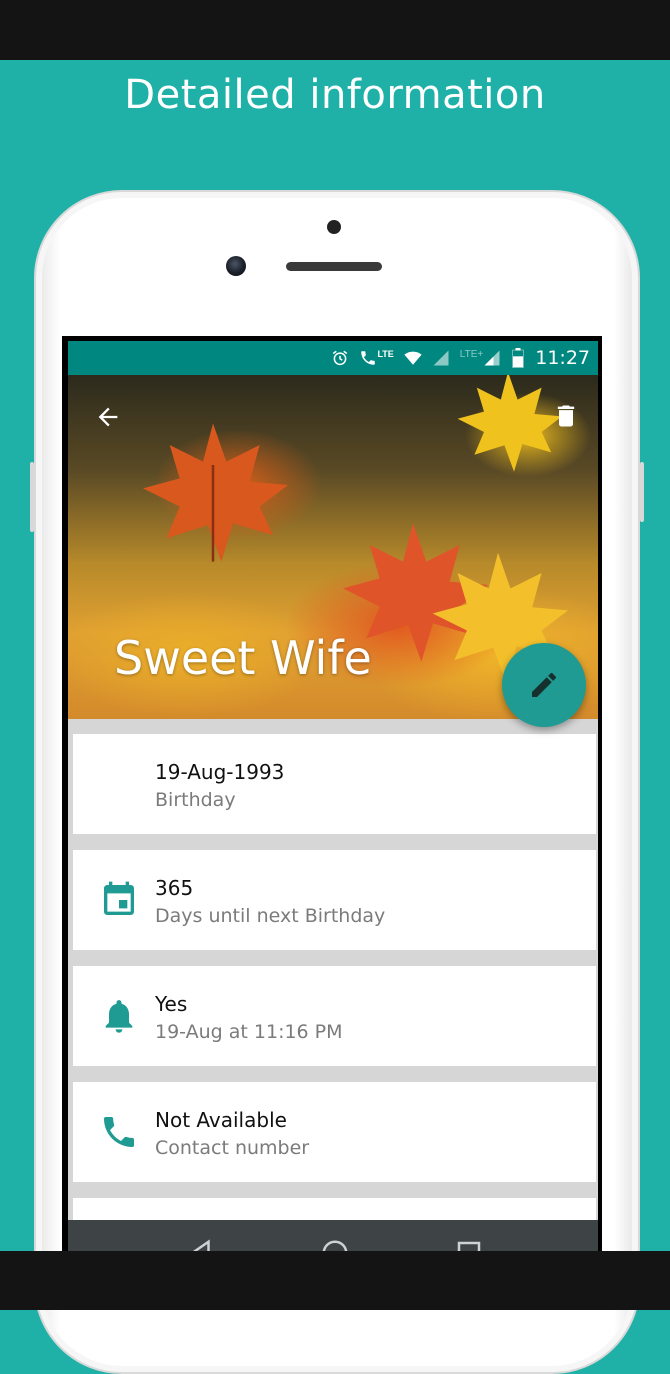  Describe the element at coordinates (171, 1004) in the screenshot. I see `reminder-value: Yes` at that location.